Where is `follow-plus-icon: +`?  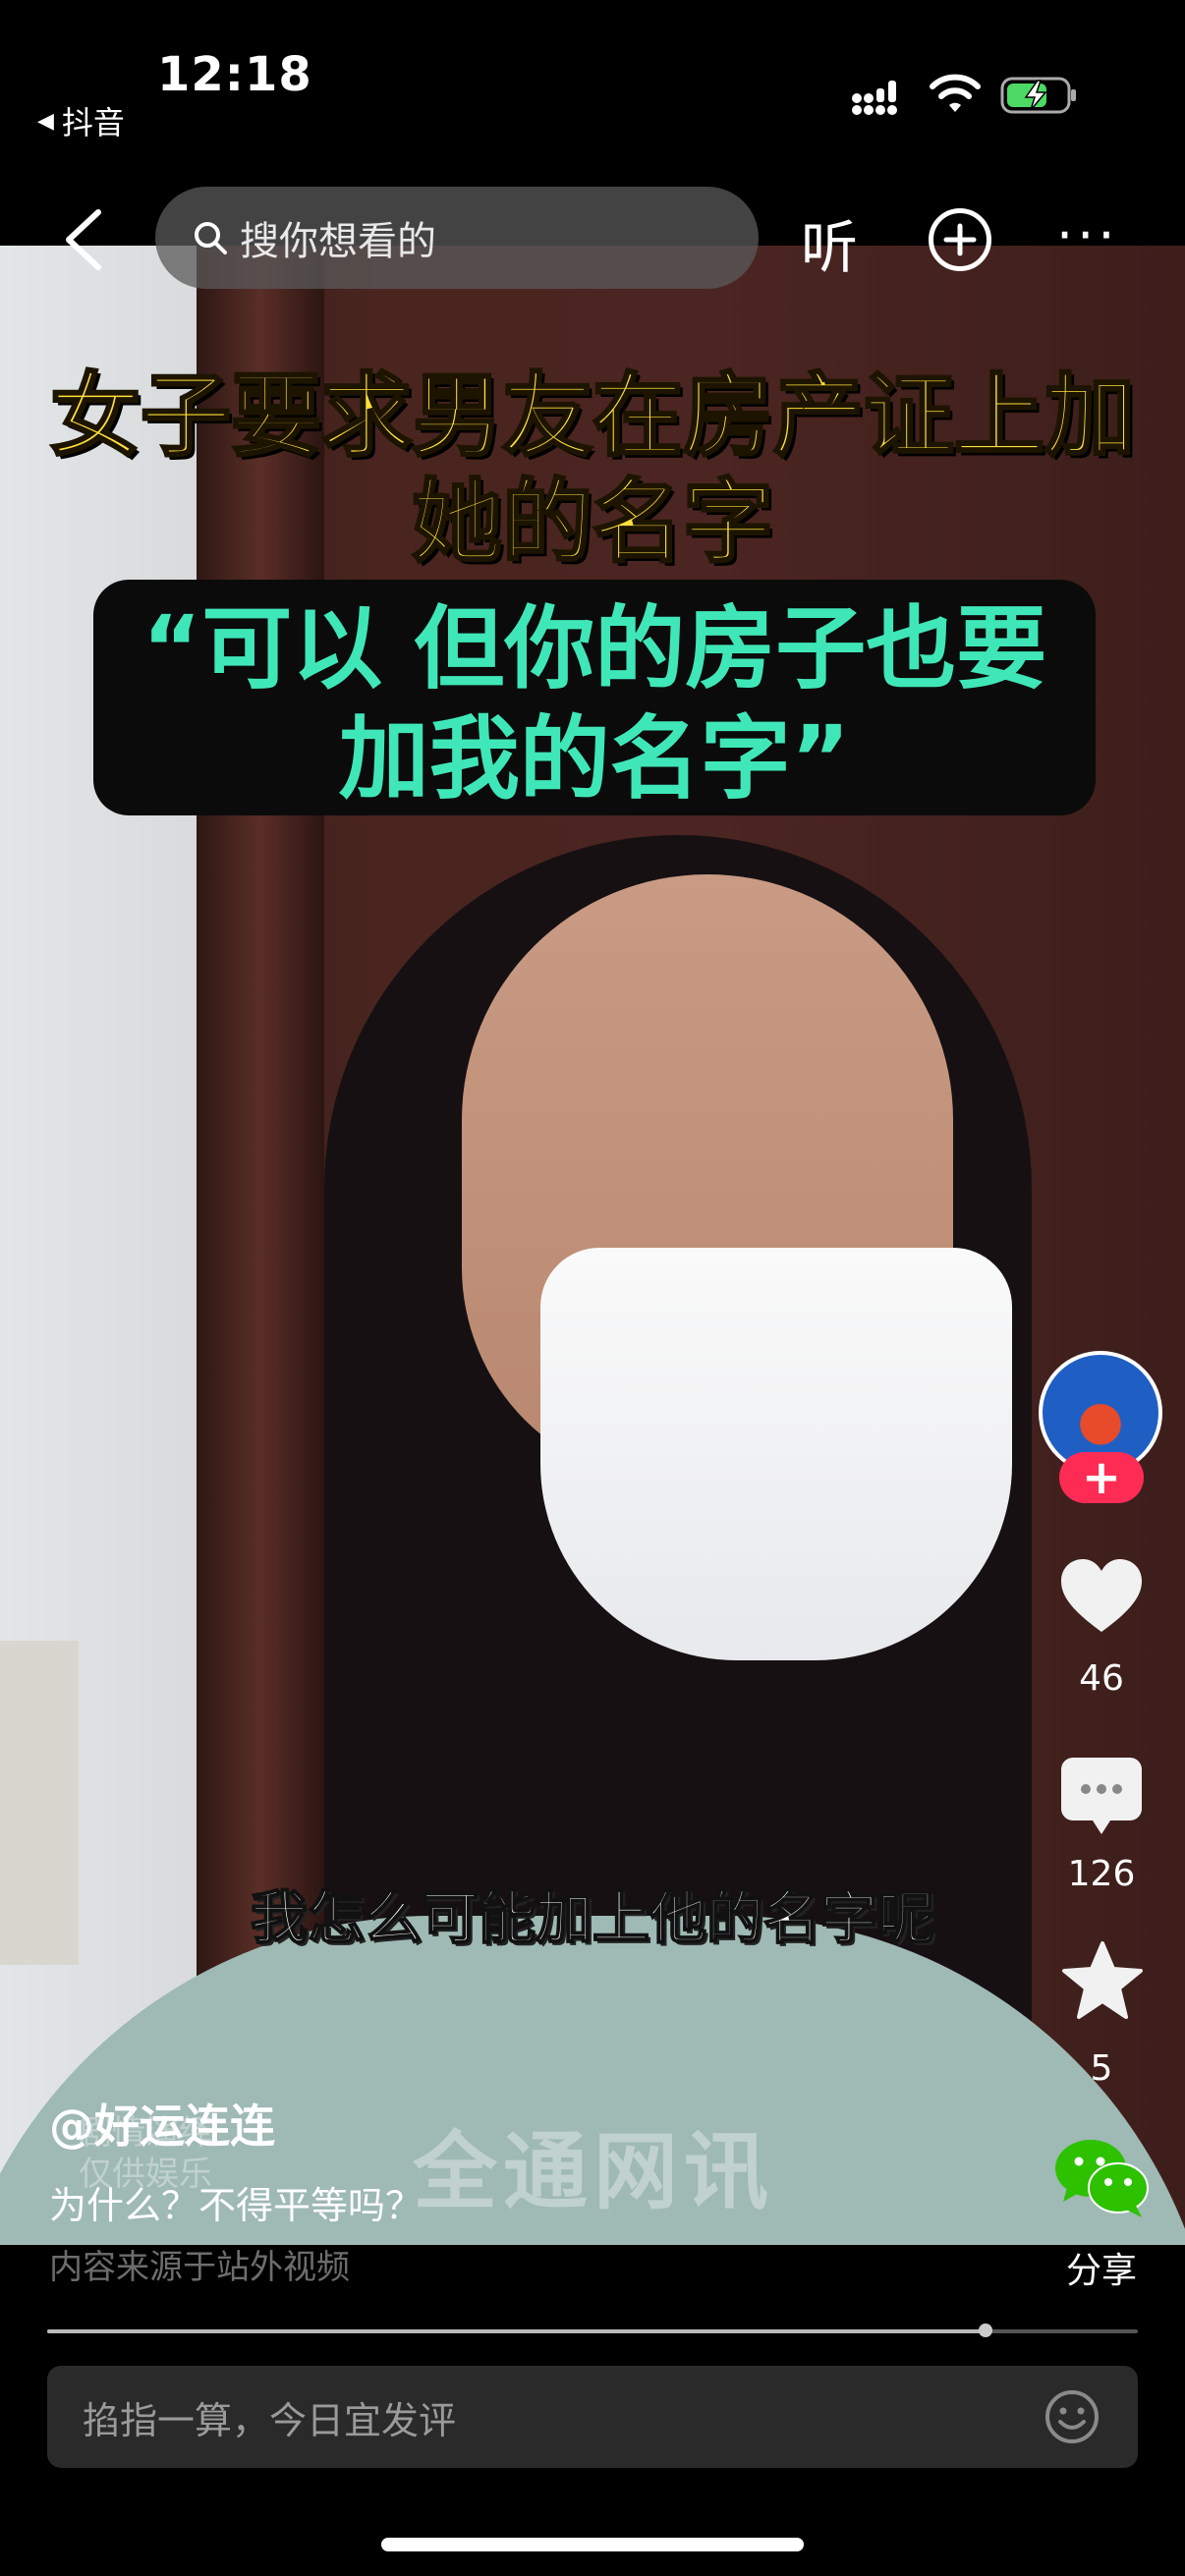
follow-plus-icon: + is located at coordinates (1102, 1477).